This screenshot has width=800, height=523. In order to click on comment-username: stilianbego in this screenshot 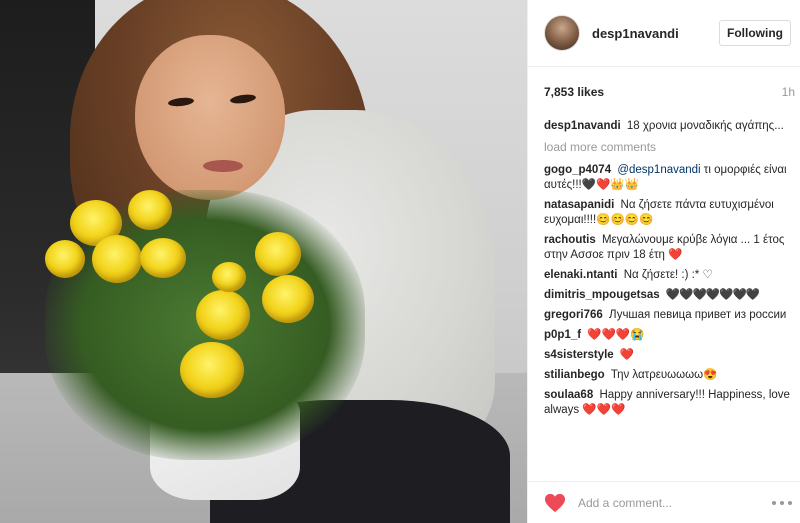, I will do `click(574, 375)`.